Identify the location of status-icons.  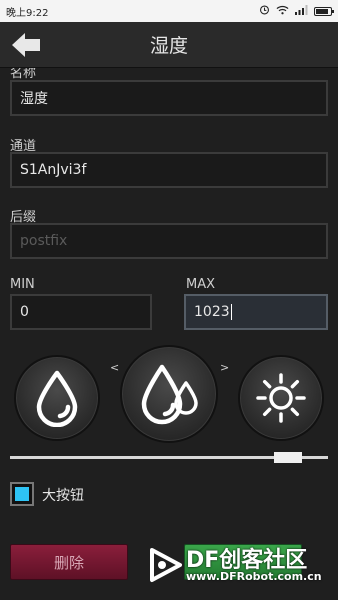
(296, 11).